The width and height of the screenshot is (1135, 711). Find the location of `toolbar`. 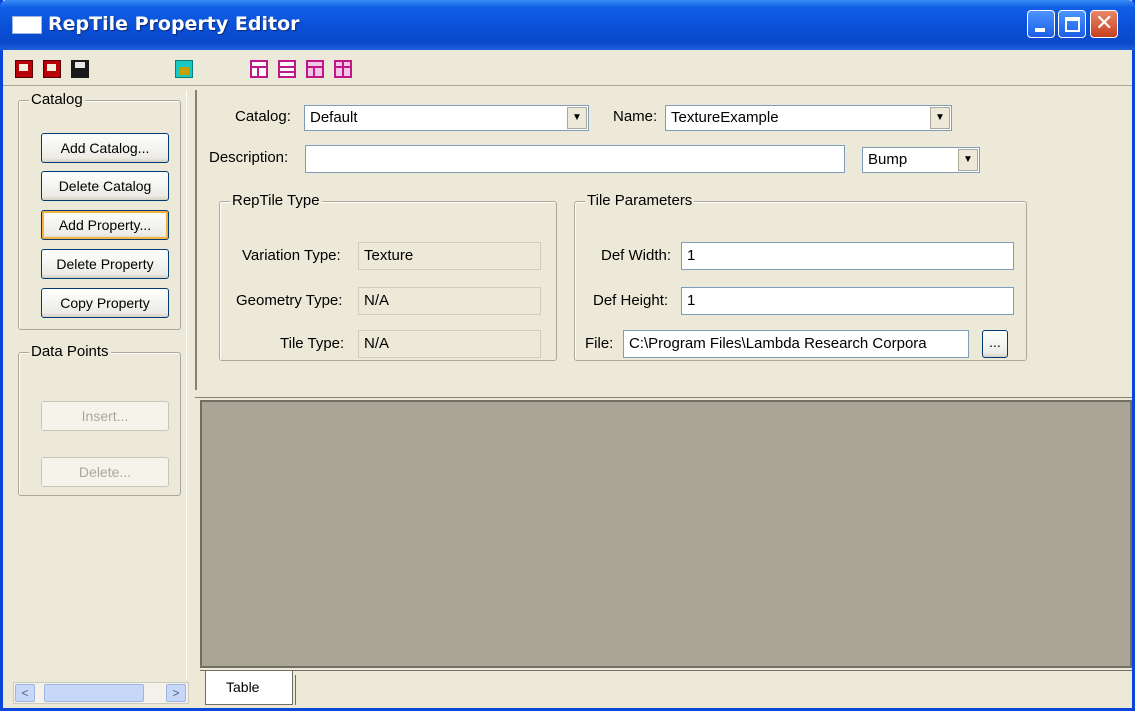

toolbar is located at coordinates (567, 68).